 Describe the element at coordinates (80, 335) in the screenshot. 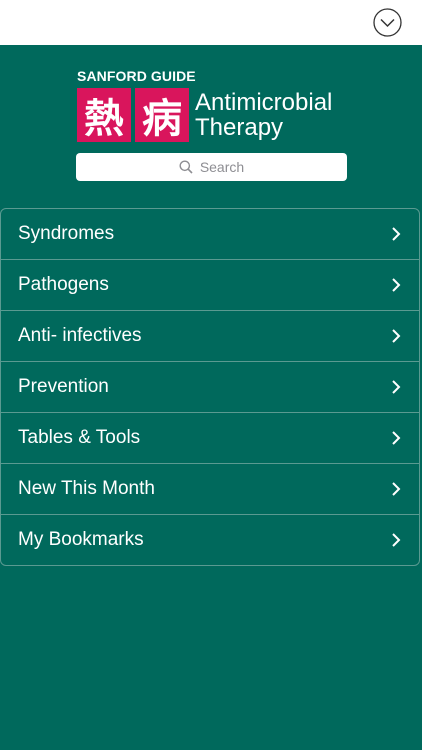

I see `menu-item-label: Anti- infectives` at that location.